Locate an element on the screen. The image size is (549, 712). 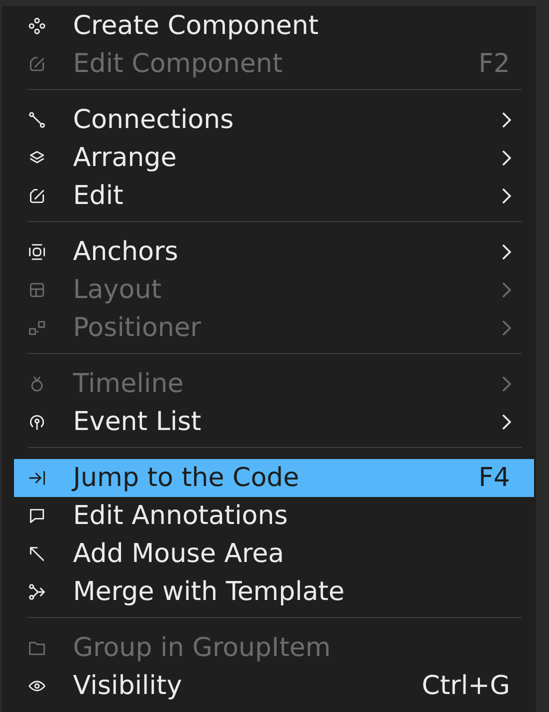
menu-item: Merge with Template is located at coordinates (274, 592).